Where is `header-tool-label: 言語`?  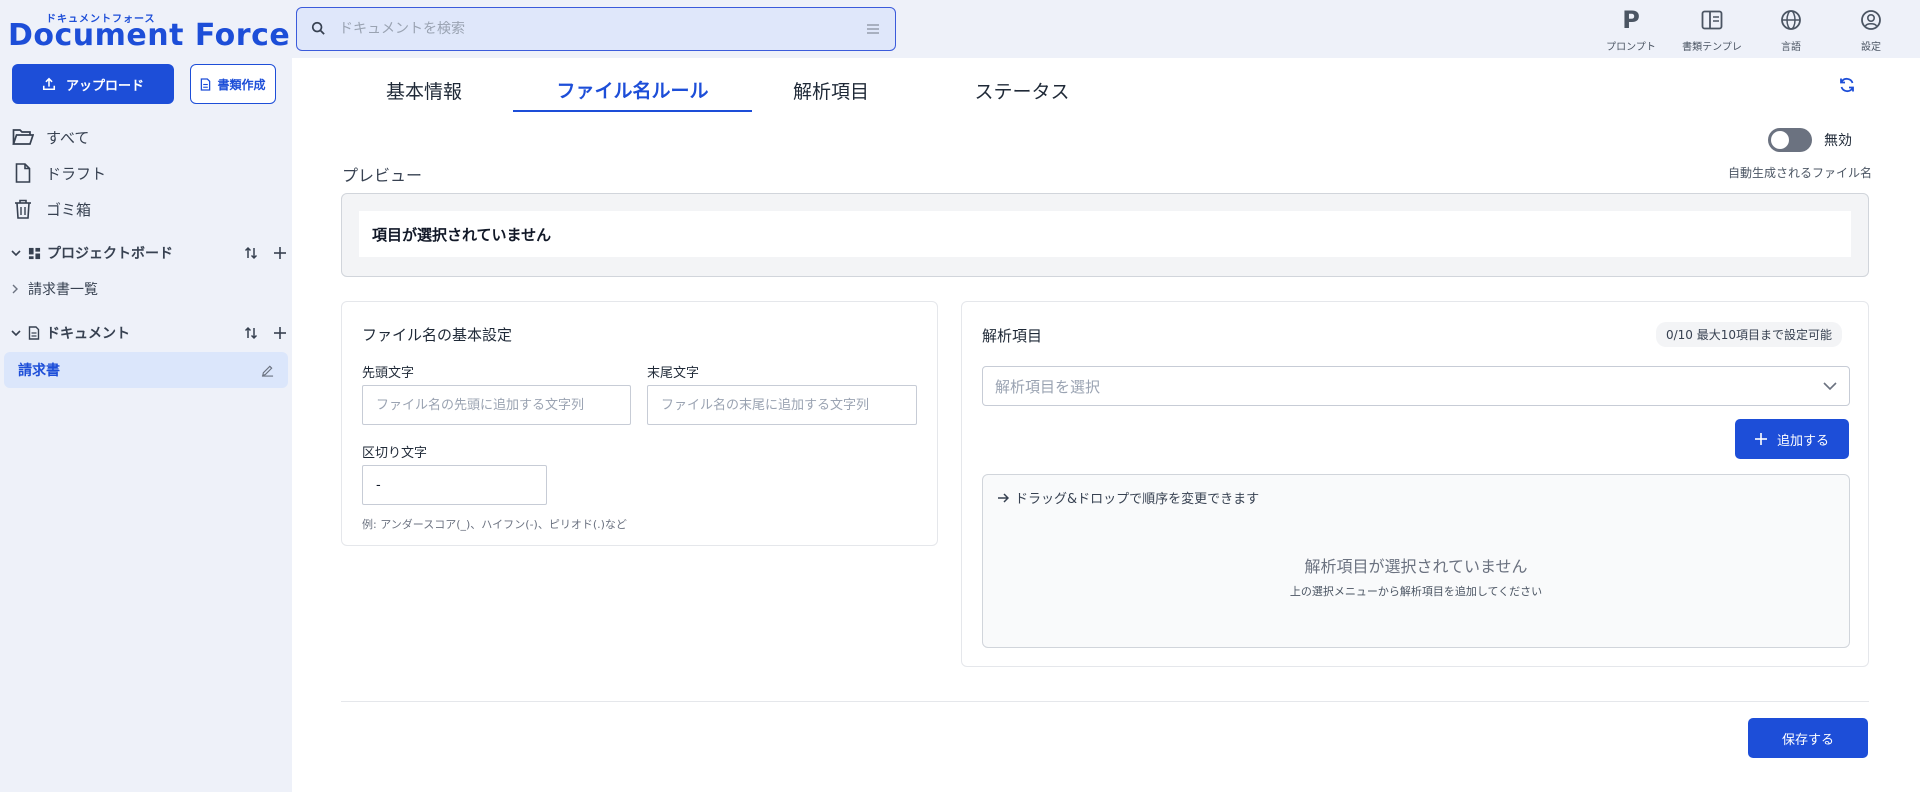 header-tool-label: 言語 is located at coordinates (1791, 47).